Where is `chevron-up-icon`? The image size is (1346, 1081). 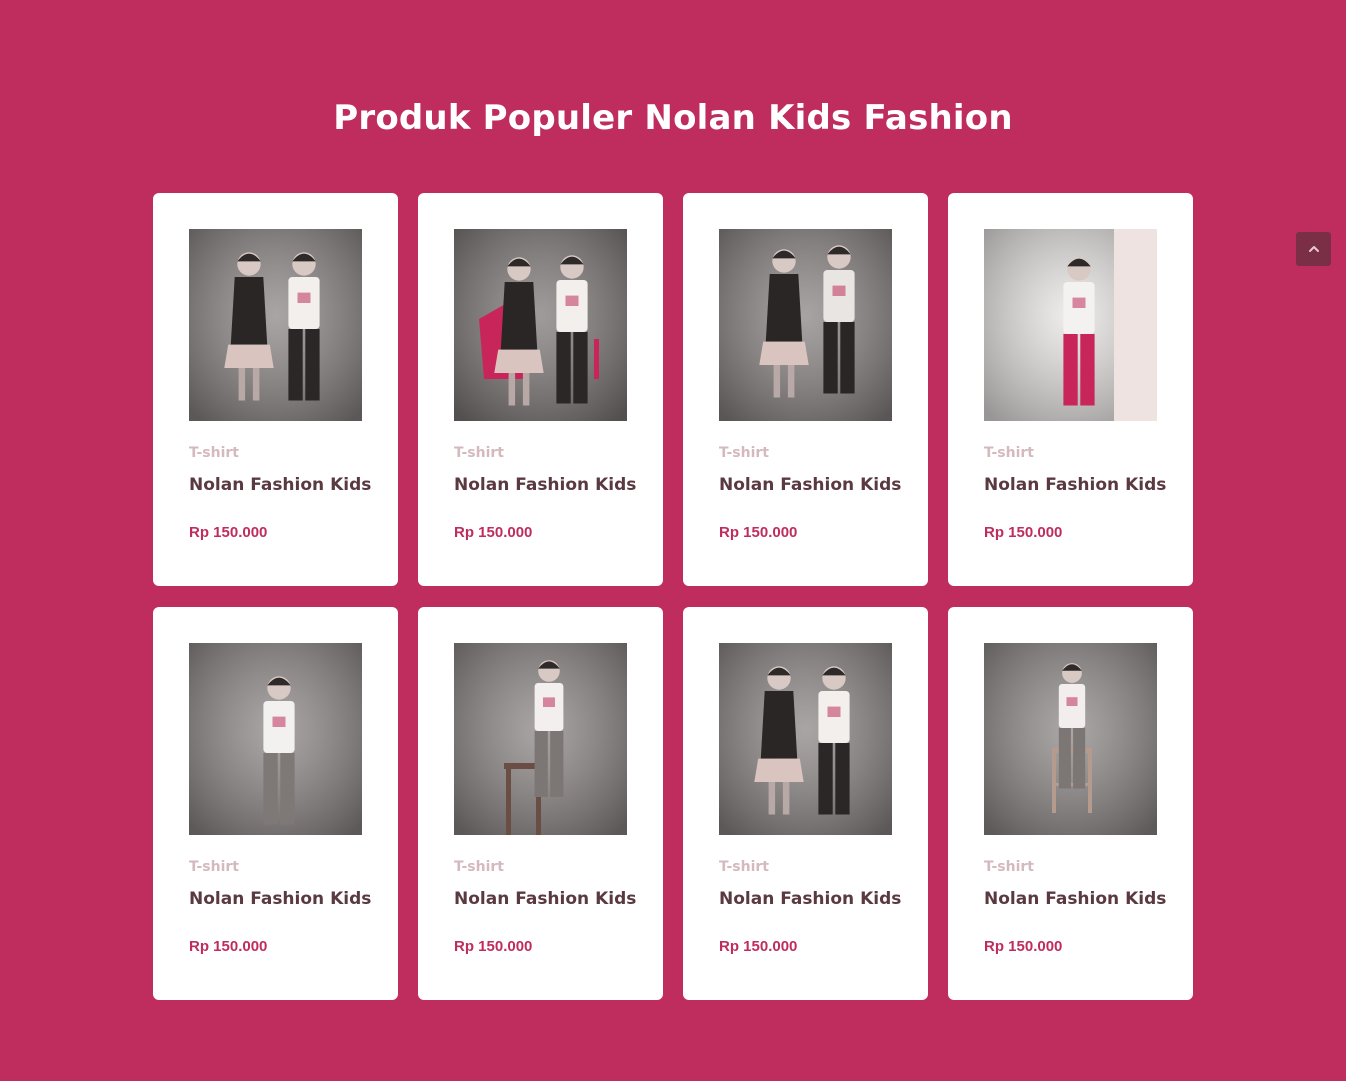
chevron-up-icon is located at coordinates (1313, 249).